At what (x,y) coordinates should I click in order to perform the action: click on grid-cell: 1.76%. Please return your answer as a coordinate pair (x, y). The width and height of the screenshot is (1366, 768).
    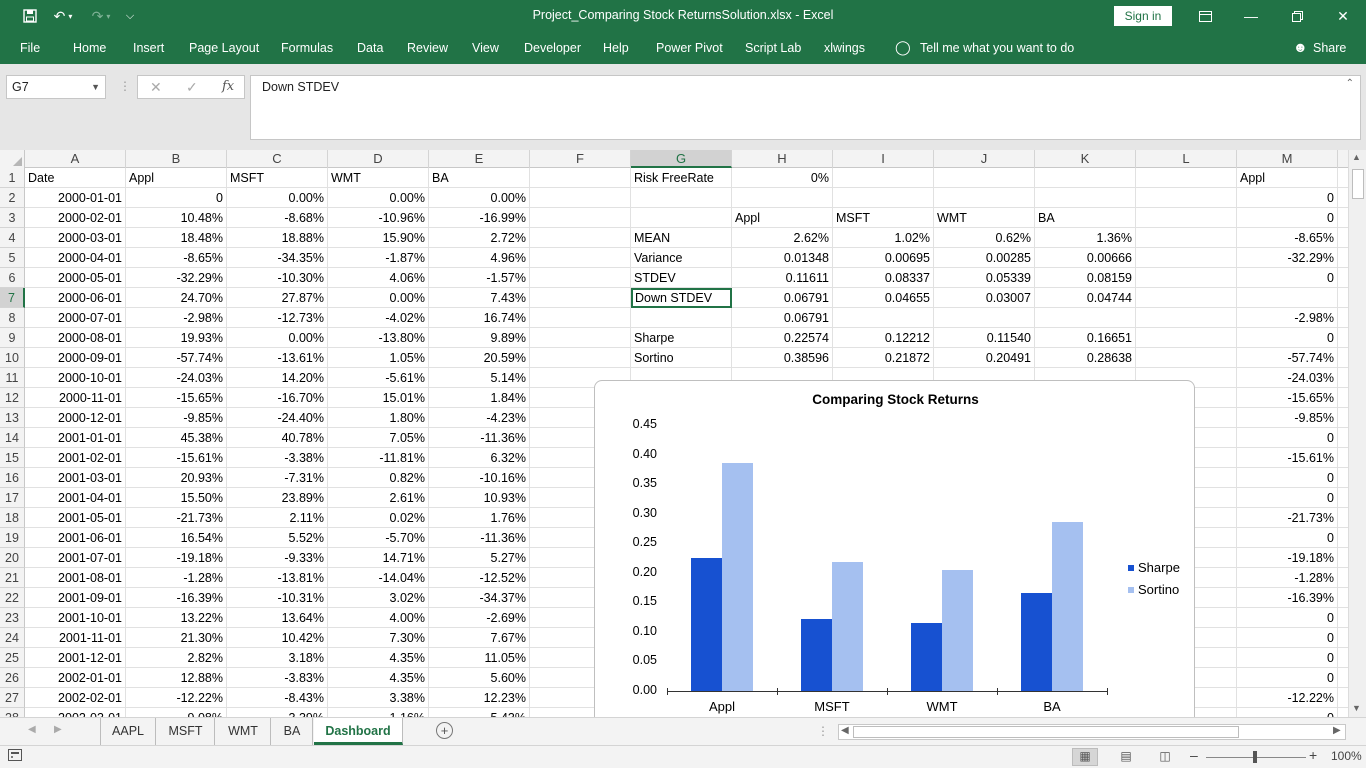
    Looking at the image, I should click on (479, 518).